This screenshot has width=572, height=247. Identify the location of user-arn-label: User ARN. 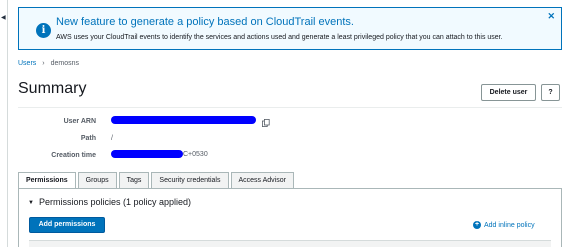
(79, 121).